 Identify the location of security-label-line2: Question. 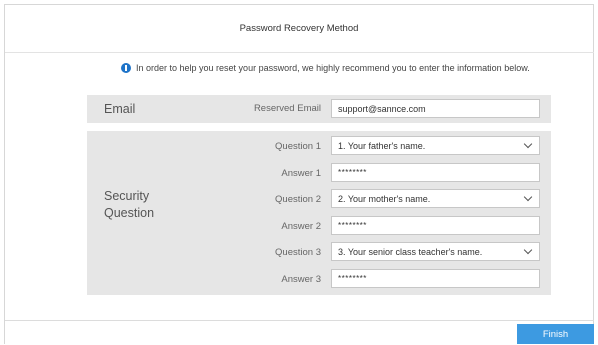
(129, 213).